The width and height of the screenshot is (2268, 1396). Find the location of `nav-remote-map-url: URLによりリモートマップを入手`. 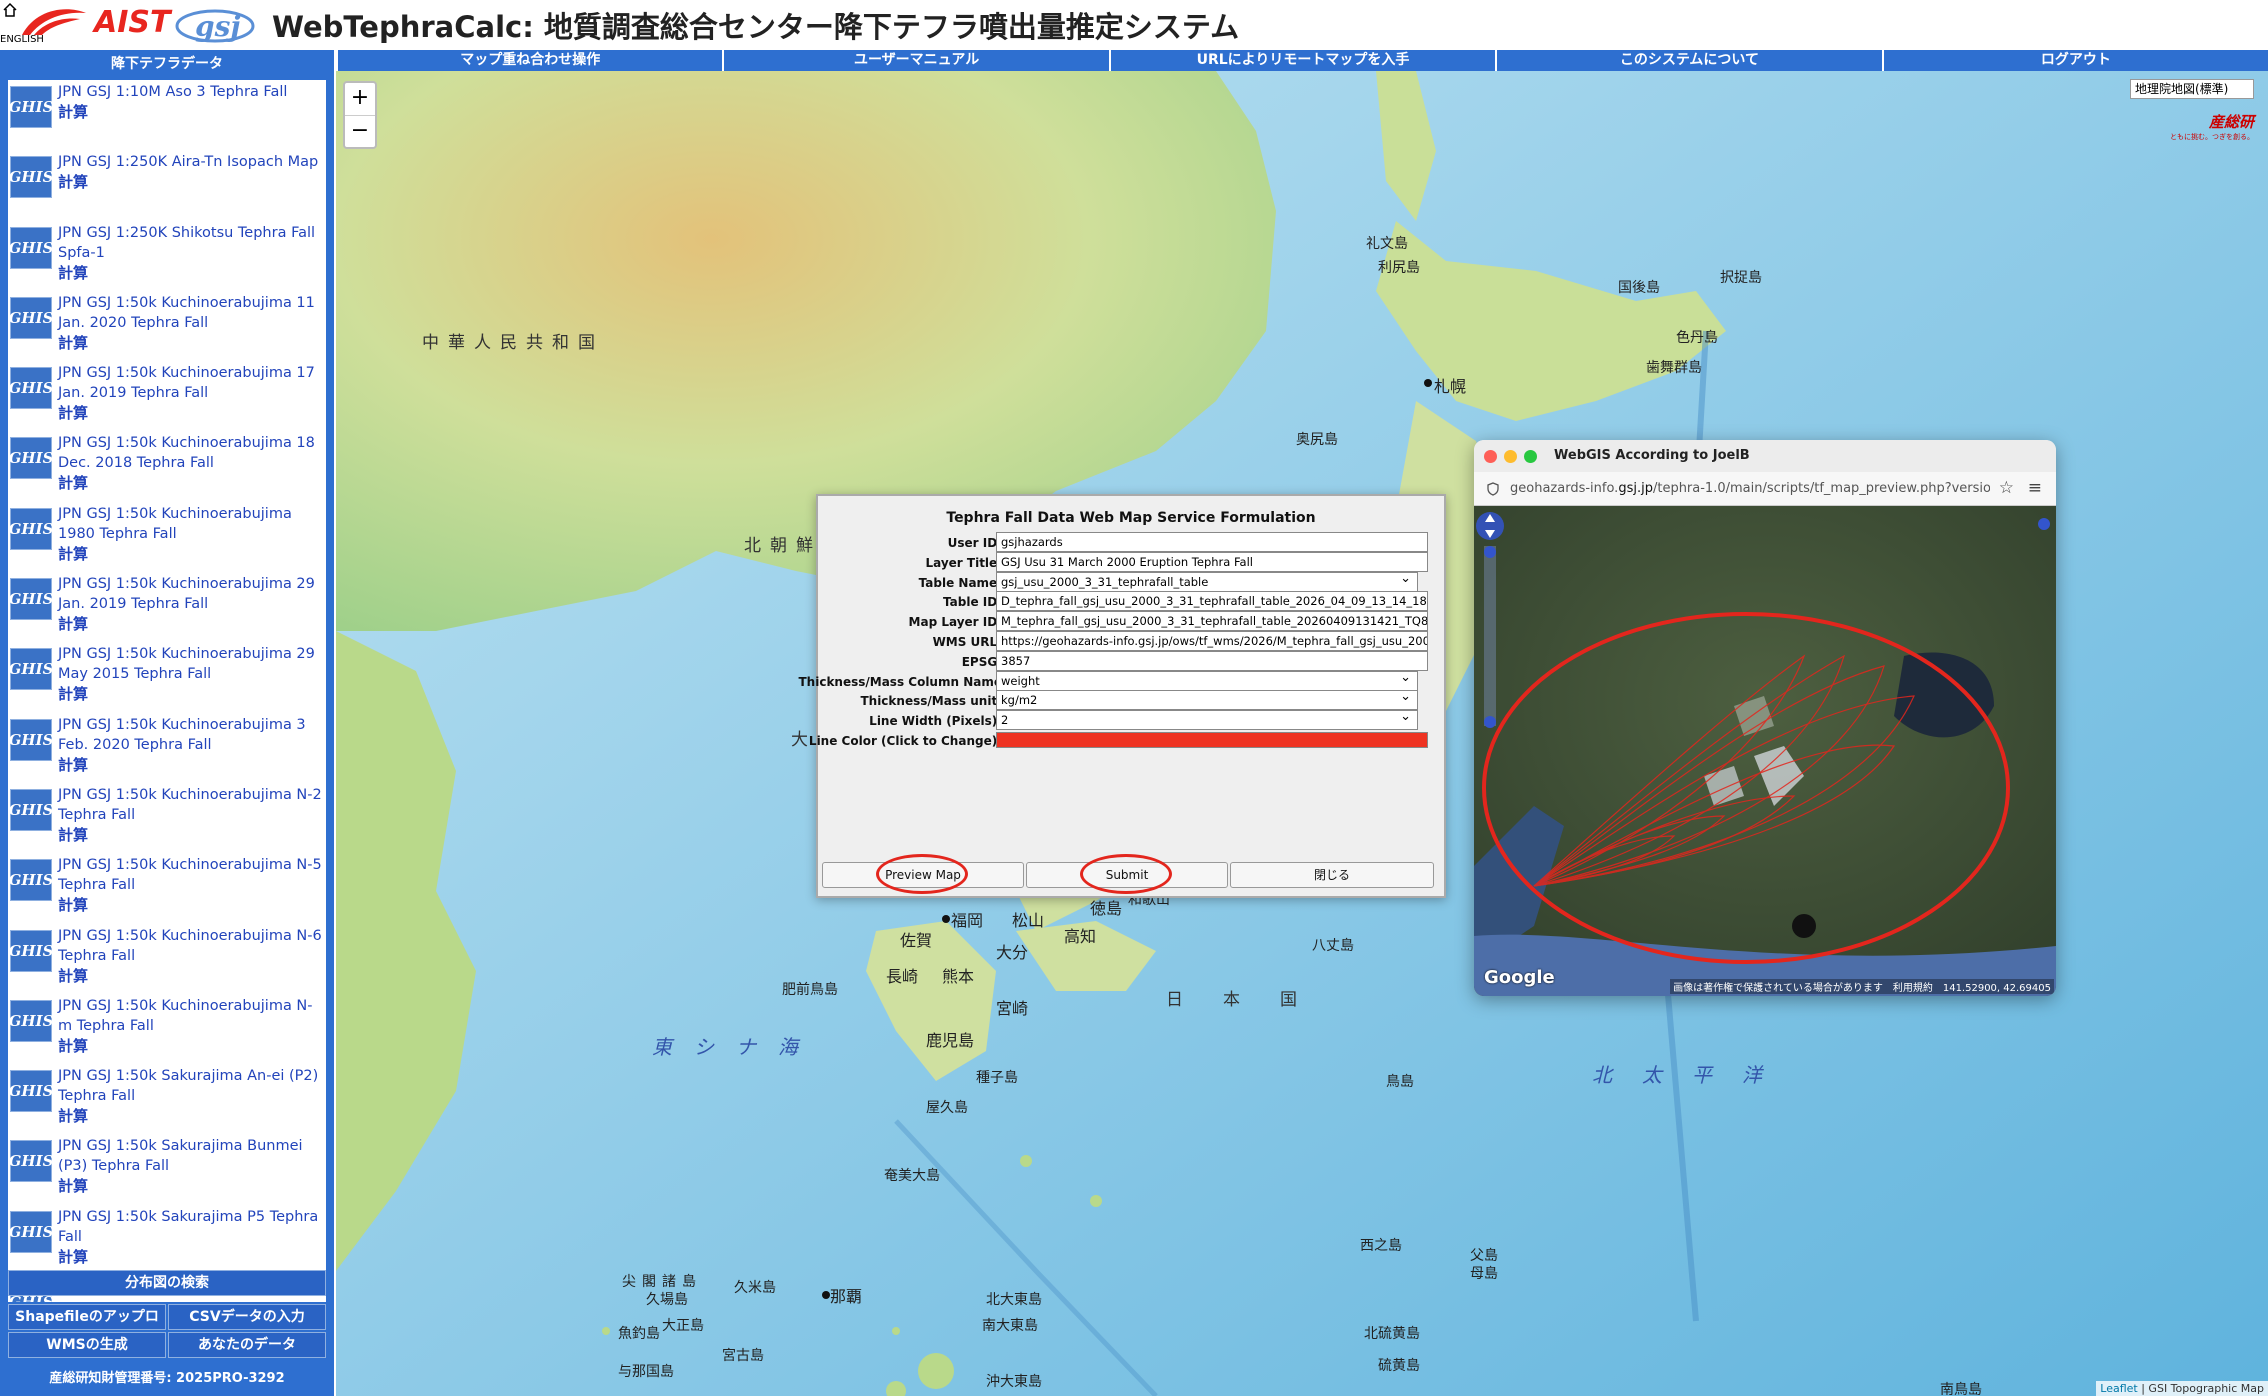

nav-remote-map-url: URLによりリモートマップを入手 is located at coordinates (1301, 60).